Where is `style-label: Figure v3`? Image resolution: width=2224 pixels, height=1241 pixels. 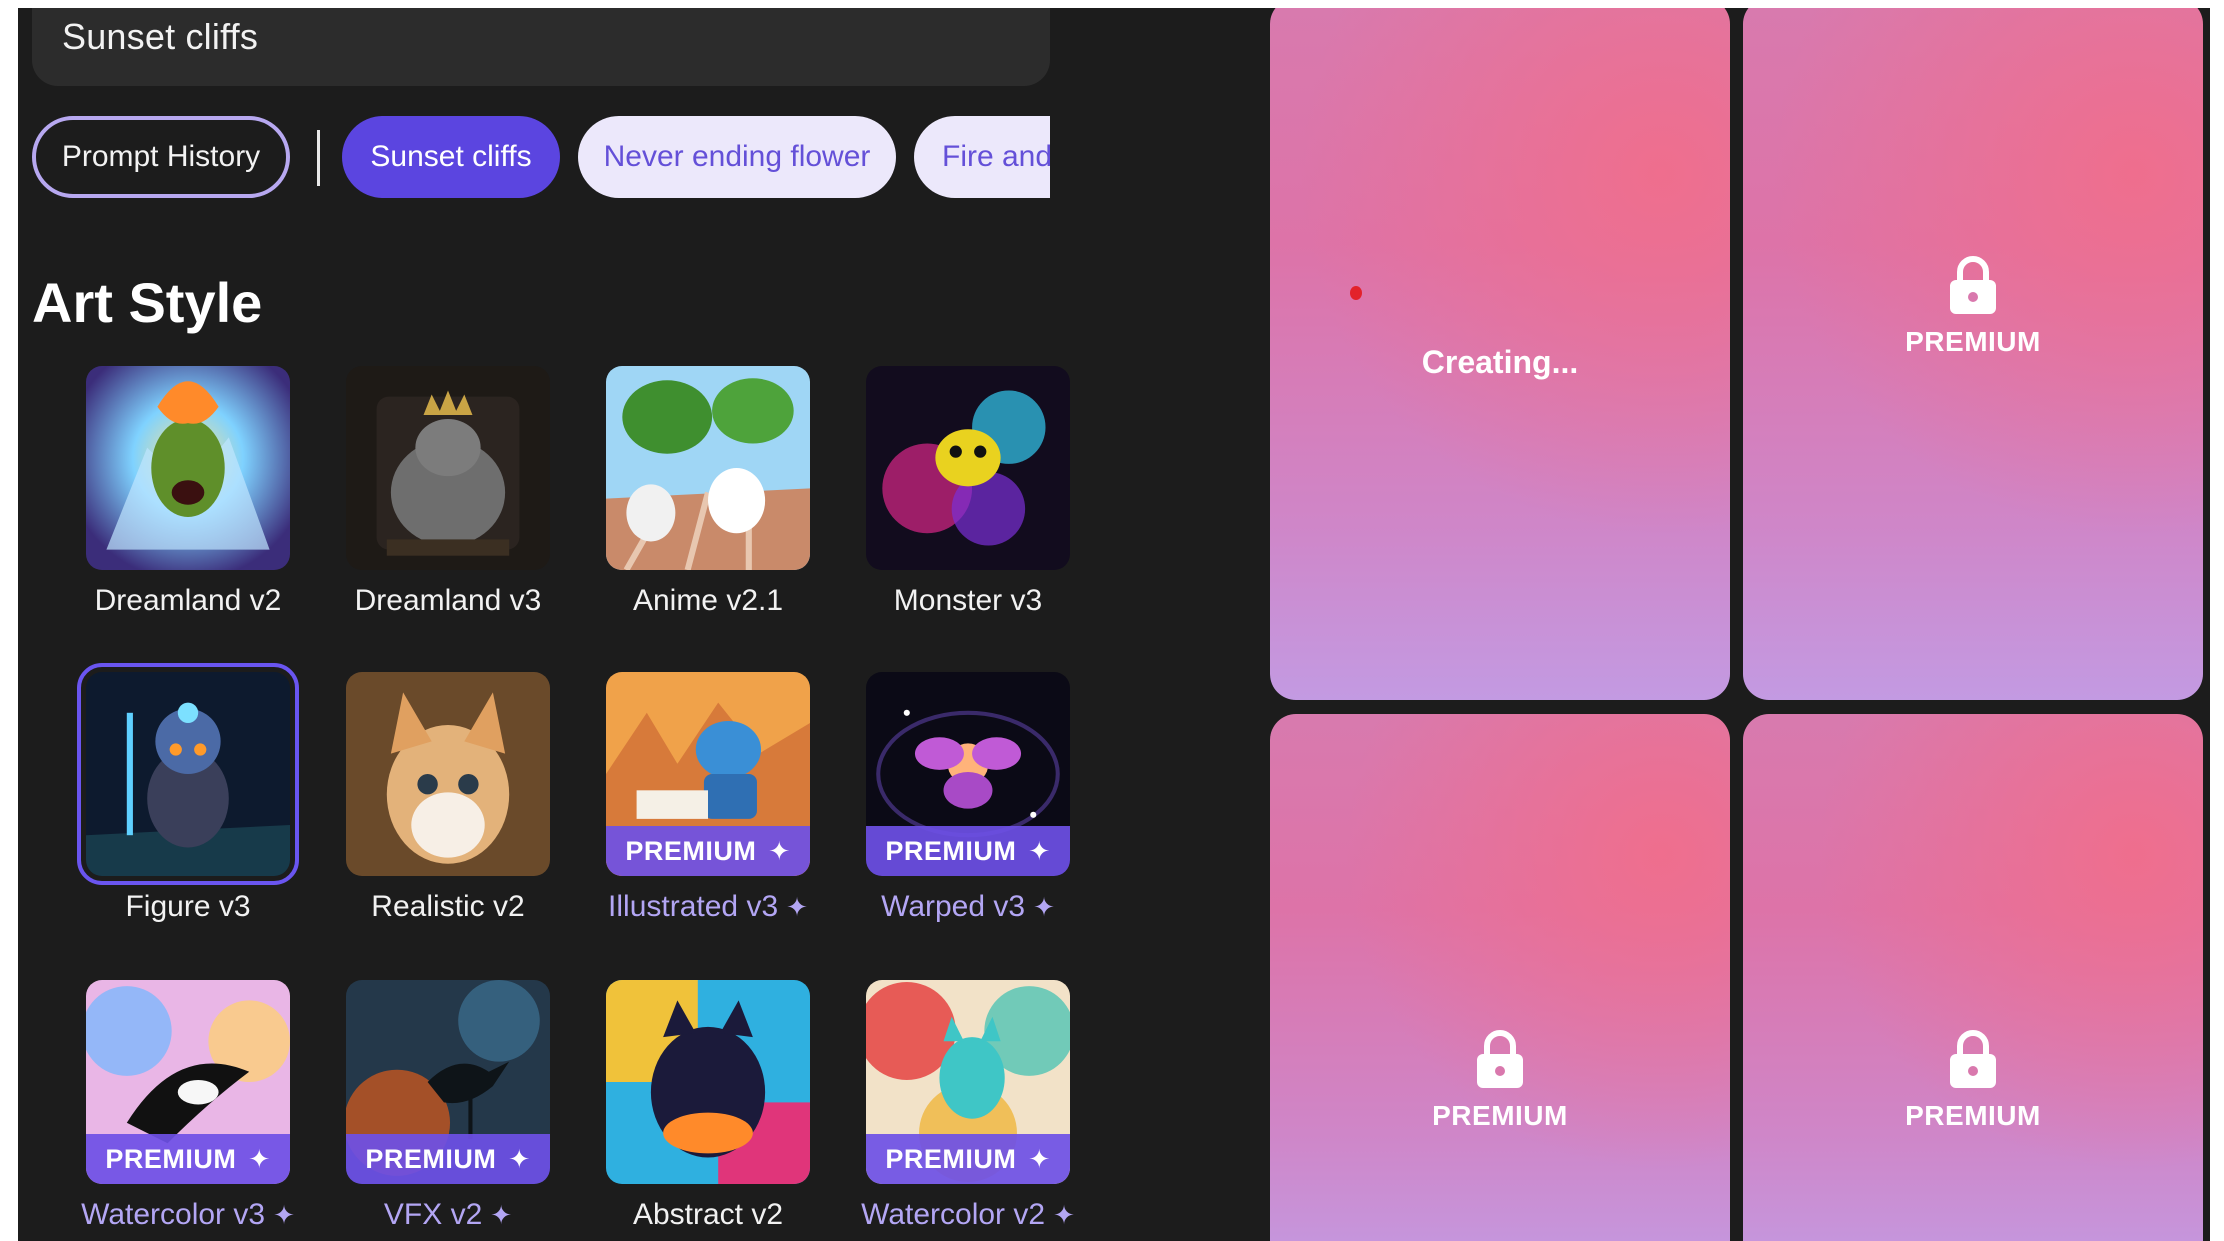
style-label: Figure v3 is located at coordinates (188, 906).